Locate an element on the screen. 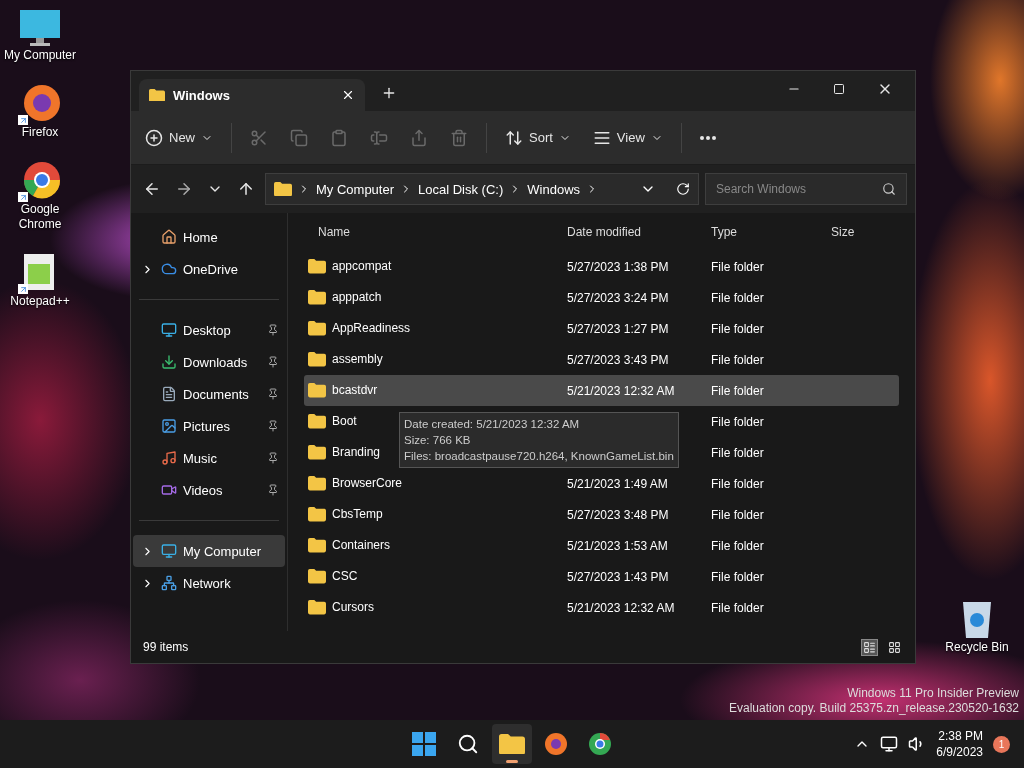 The image size is (1024, 768). file-name: Branding is located at coordinates (356, 452).